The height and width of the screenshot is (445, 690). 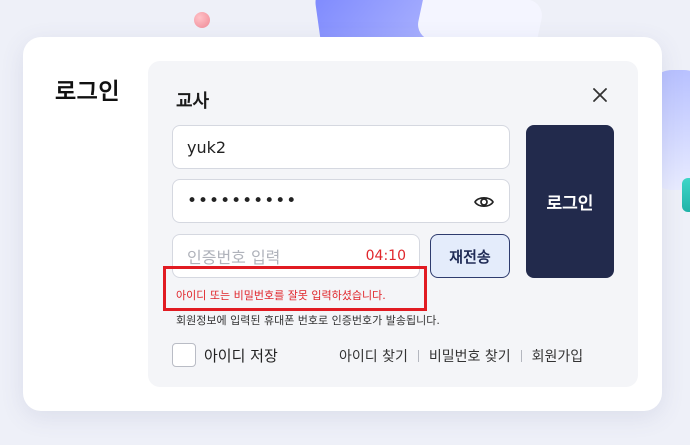 What do you see at coordinates (470, 356) in the screenshot?
I see `find-password-link: 비밀번호 찾기` at bounding box center [470, 356].